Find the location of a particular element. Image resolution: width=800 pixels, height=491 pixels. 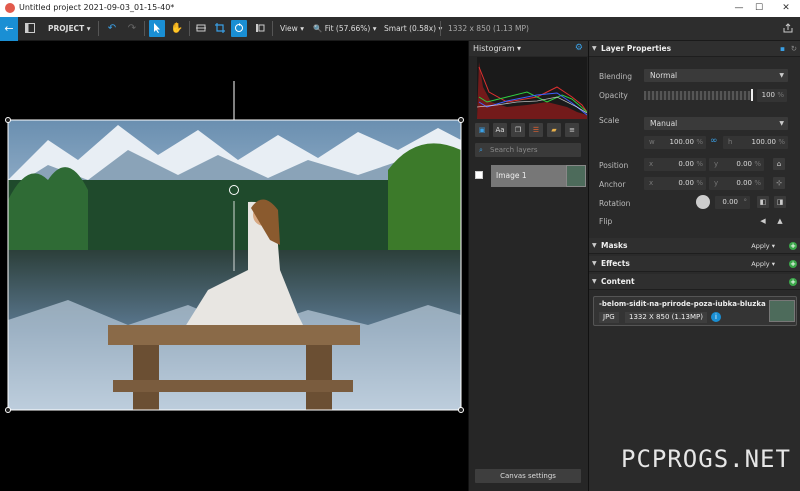

link-scale-icon: ∞ is located at coordinates (714, 141).